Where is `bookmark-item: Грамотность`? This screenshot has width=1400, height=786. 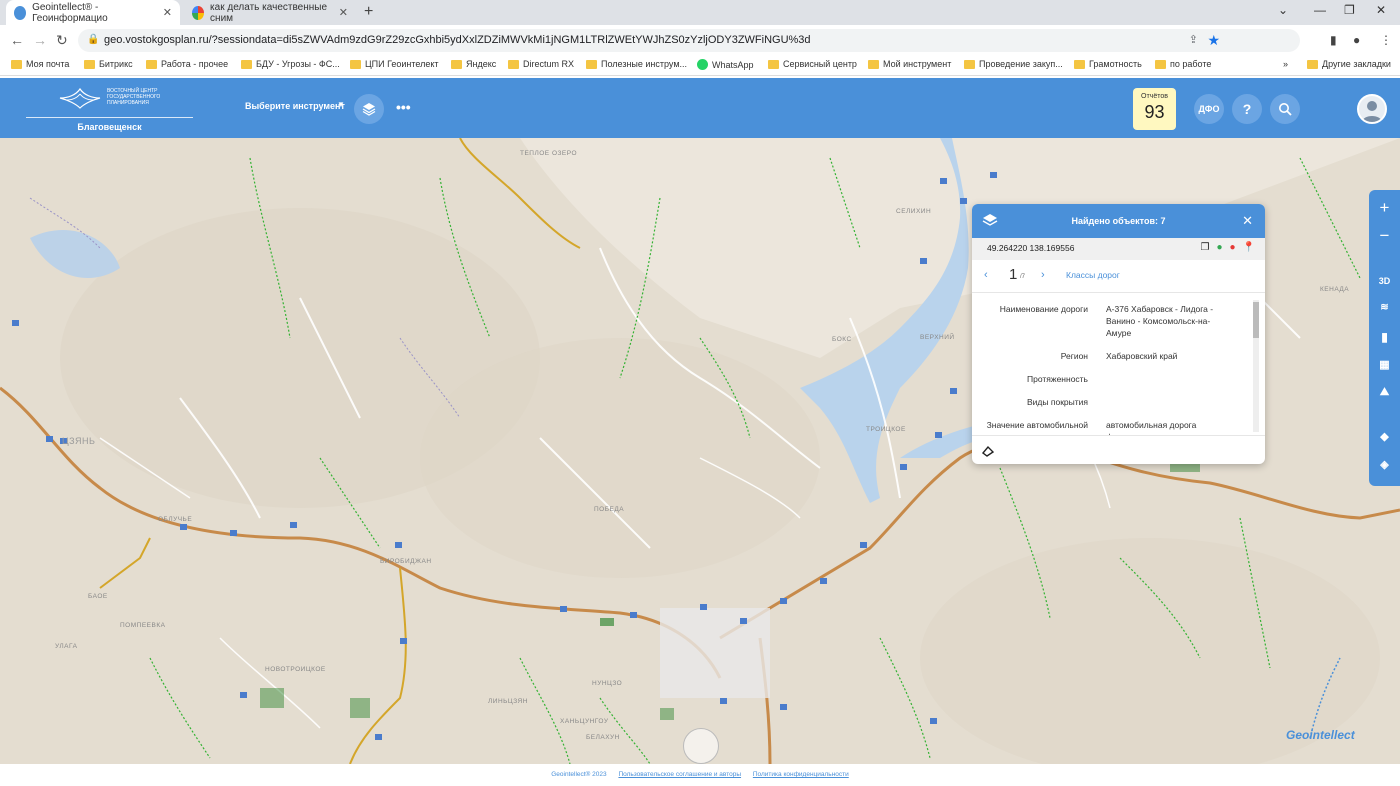 bookmark-item: Грамотность is located at coordinates (1108, 64).